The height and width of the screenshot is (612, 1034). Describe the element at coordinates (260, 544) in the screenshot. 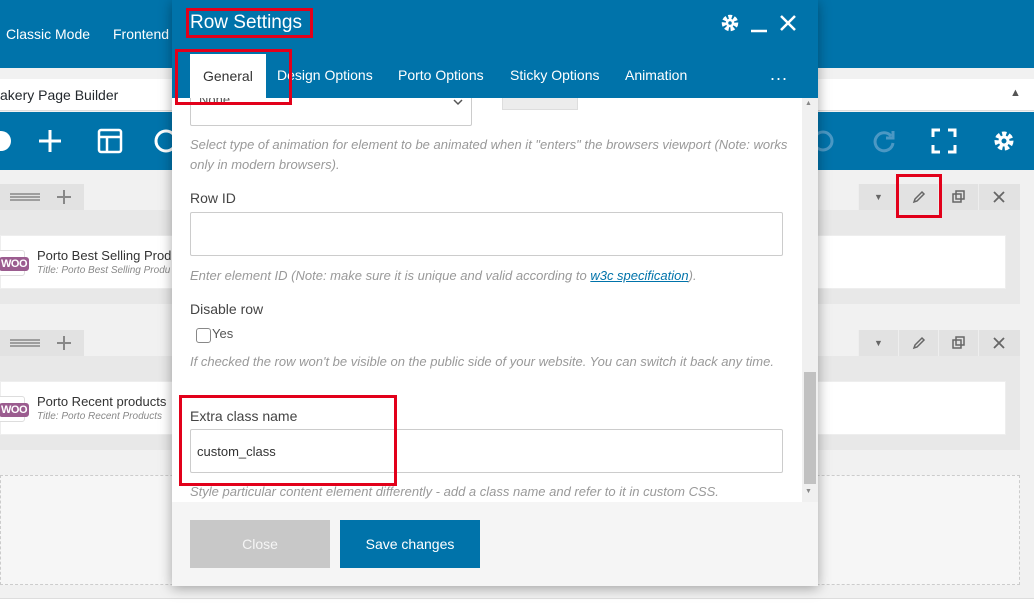

I see `close-button: Close` at that location.